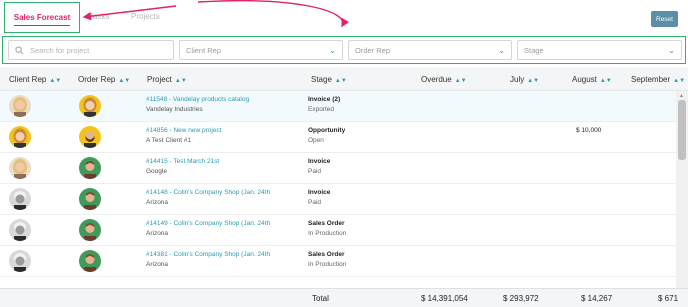 The width and height of the screenshot is (688, 307). What do you see at coordinates (184, 130) in the screenshot?
I see `project-link: #14856 - New new project` at bounding box center [184, 130].